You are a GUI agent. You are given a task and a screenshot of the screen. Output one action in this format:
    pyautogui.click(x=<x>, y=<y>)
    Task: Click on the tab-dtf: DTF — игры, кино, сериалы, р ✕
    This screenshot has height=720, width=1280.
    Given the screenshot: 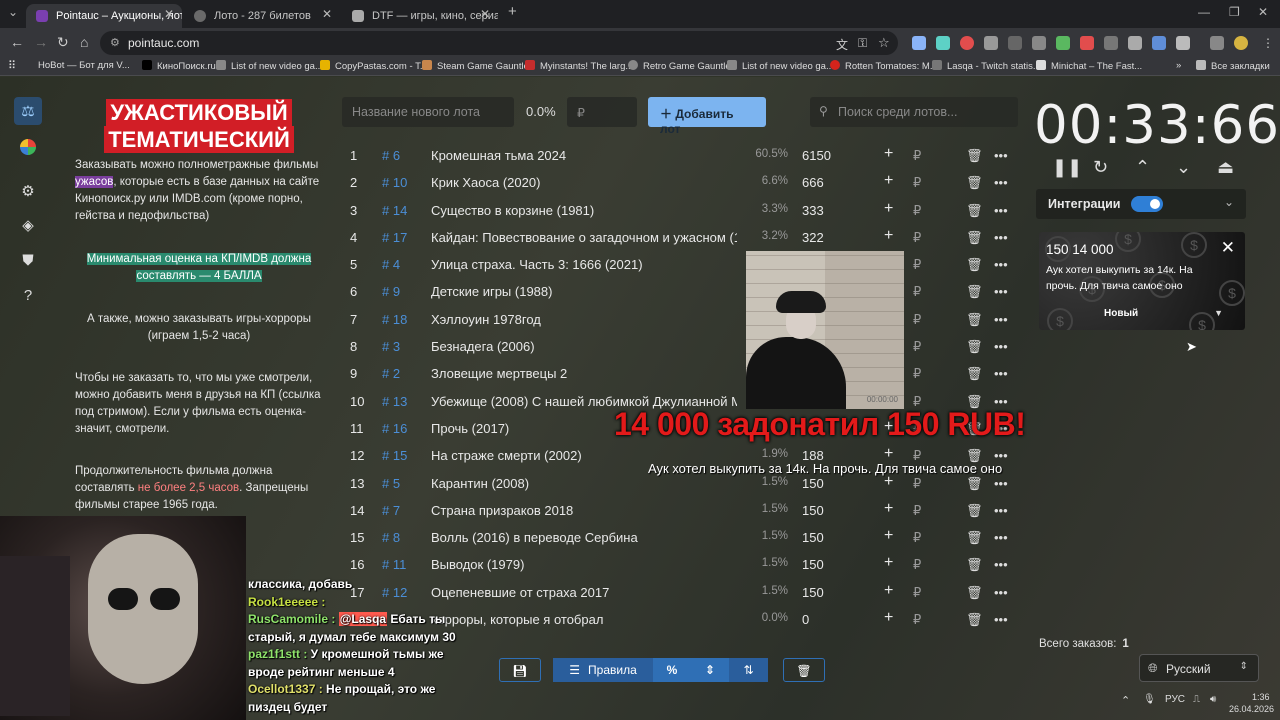 What is the action you would take?
    pyautogui.click(x=420, y=16)
    